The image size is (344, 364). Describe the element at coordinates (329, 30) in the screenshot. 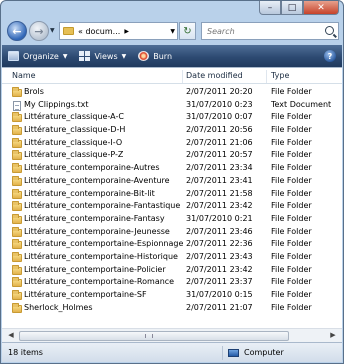

I see `search-icon` at that location.